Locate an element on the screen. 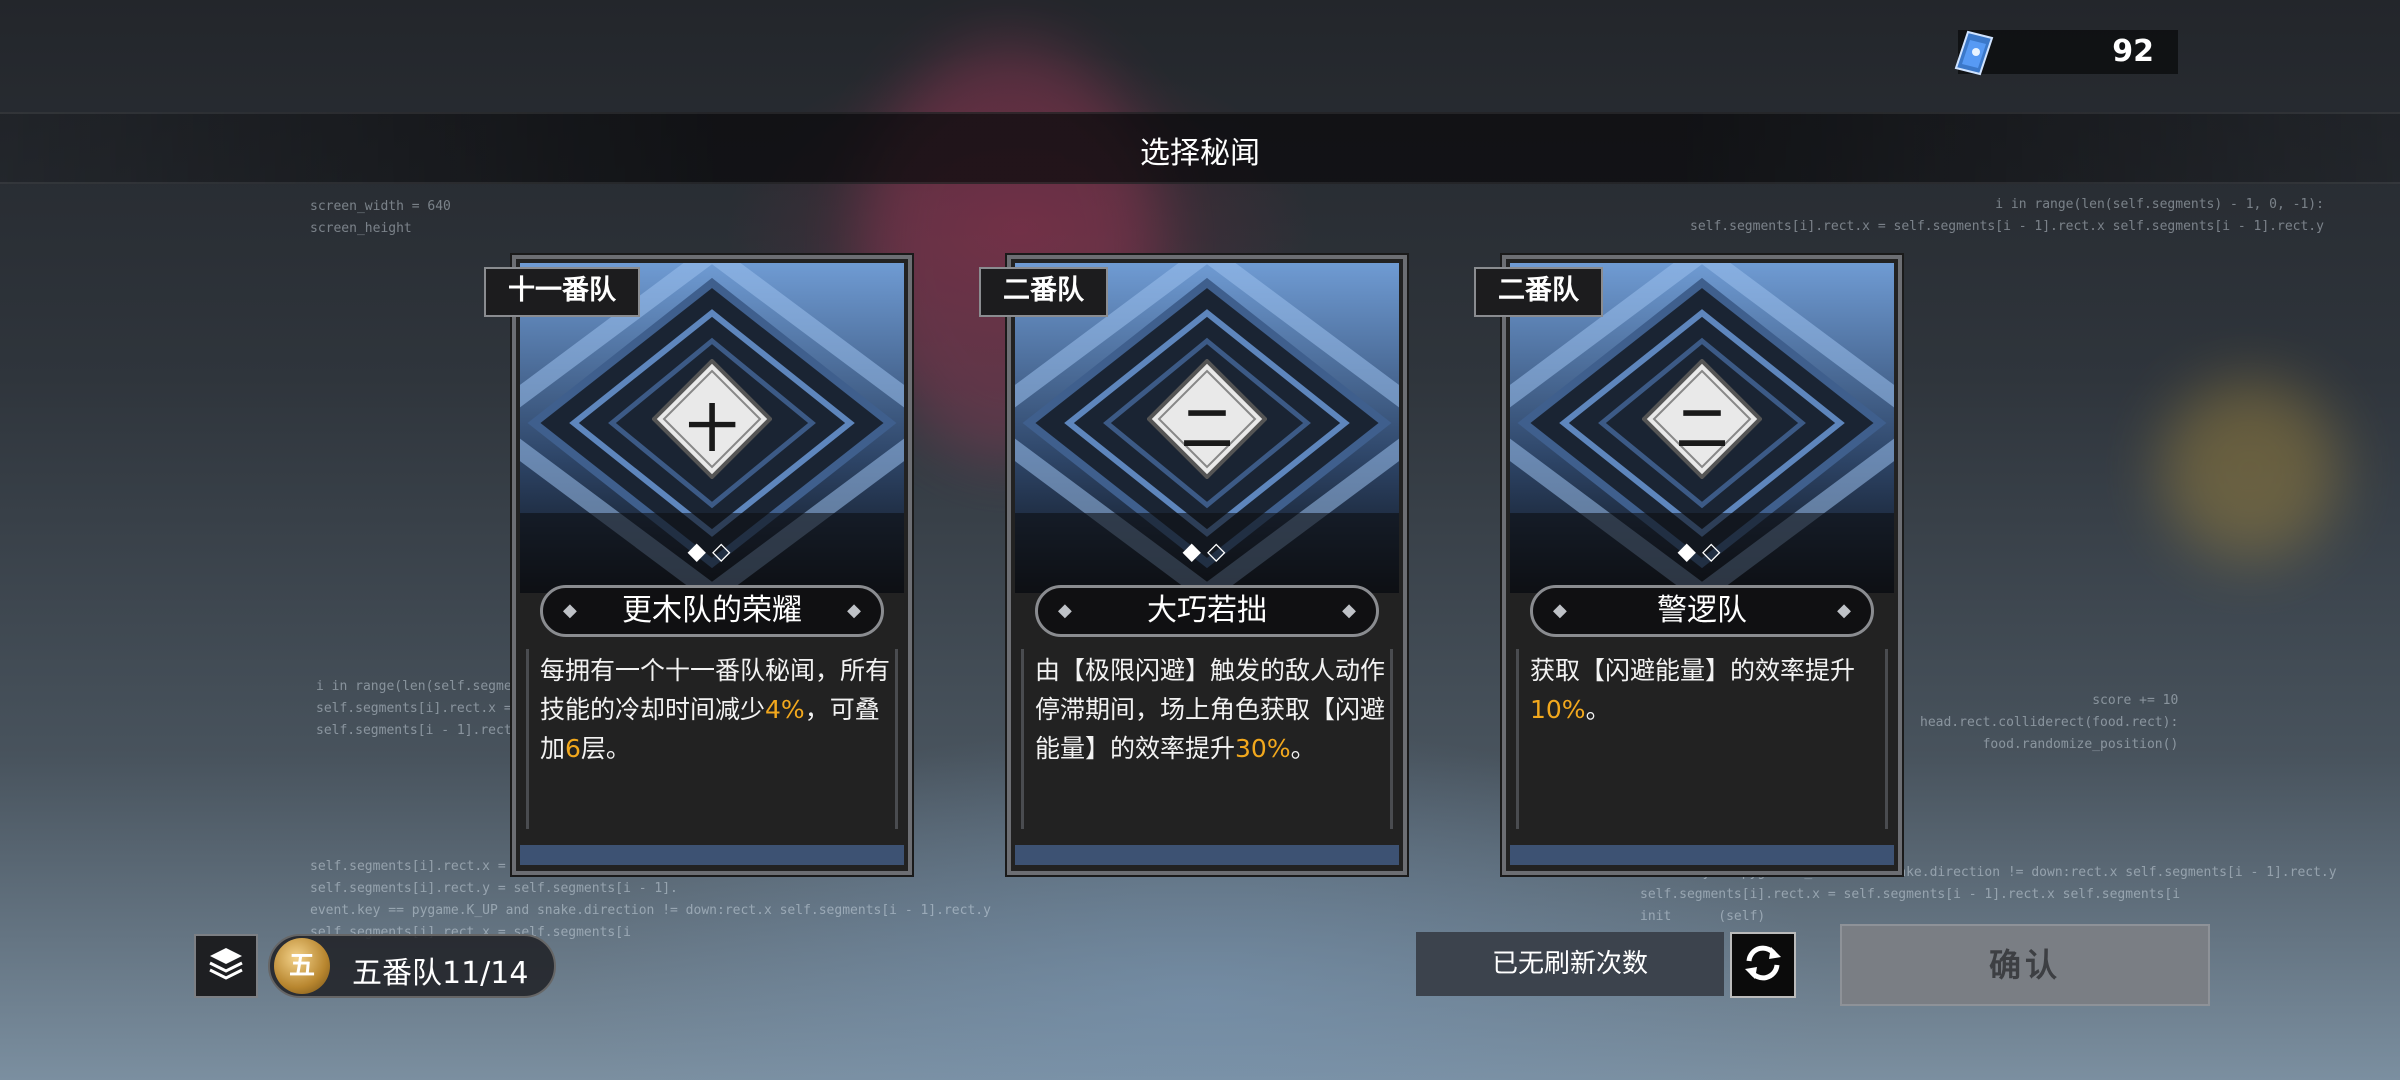 Image resolution: width=2400 pixels, height=1080 pixels. refresh-button is located at coordinates (1763, 965).